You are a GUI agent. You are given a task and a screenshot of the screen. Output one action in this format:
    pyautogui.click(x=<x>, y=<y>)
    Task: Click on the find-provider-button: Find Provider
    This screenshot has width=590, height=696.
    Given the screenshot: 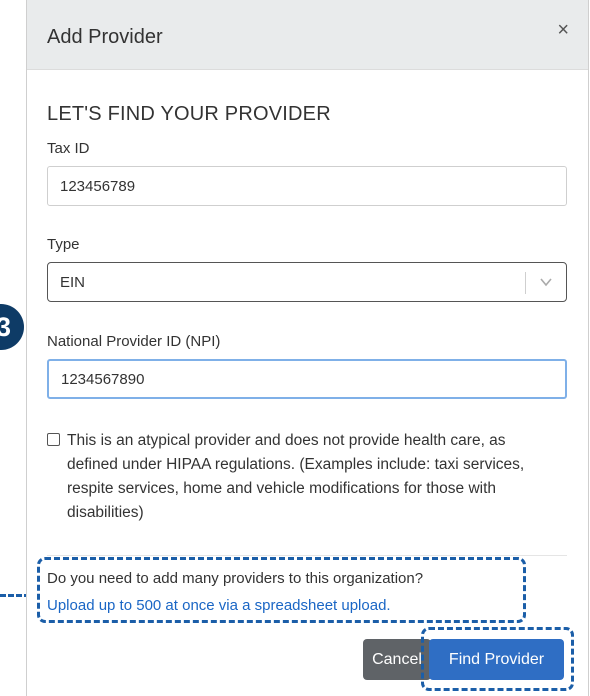 What is the action you would take?
    pyautogui.click(x=496, y=659)
    